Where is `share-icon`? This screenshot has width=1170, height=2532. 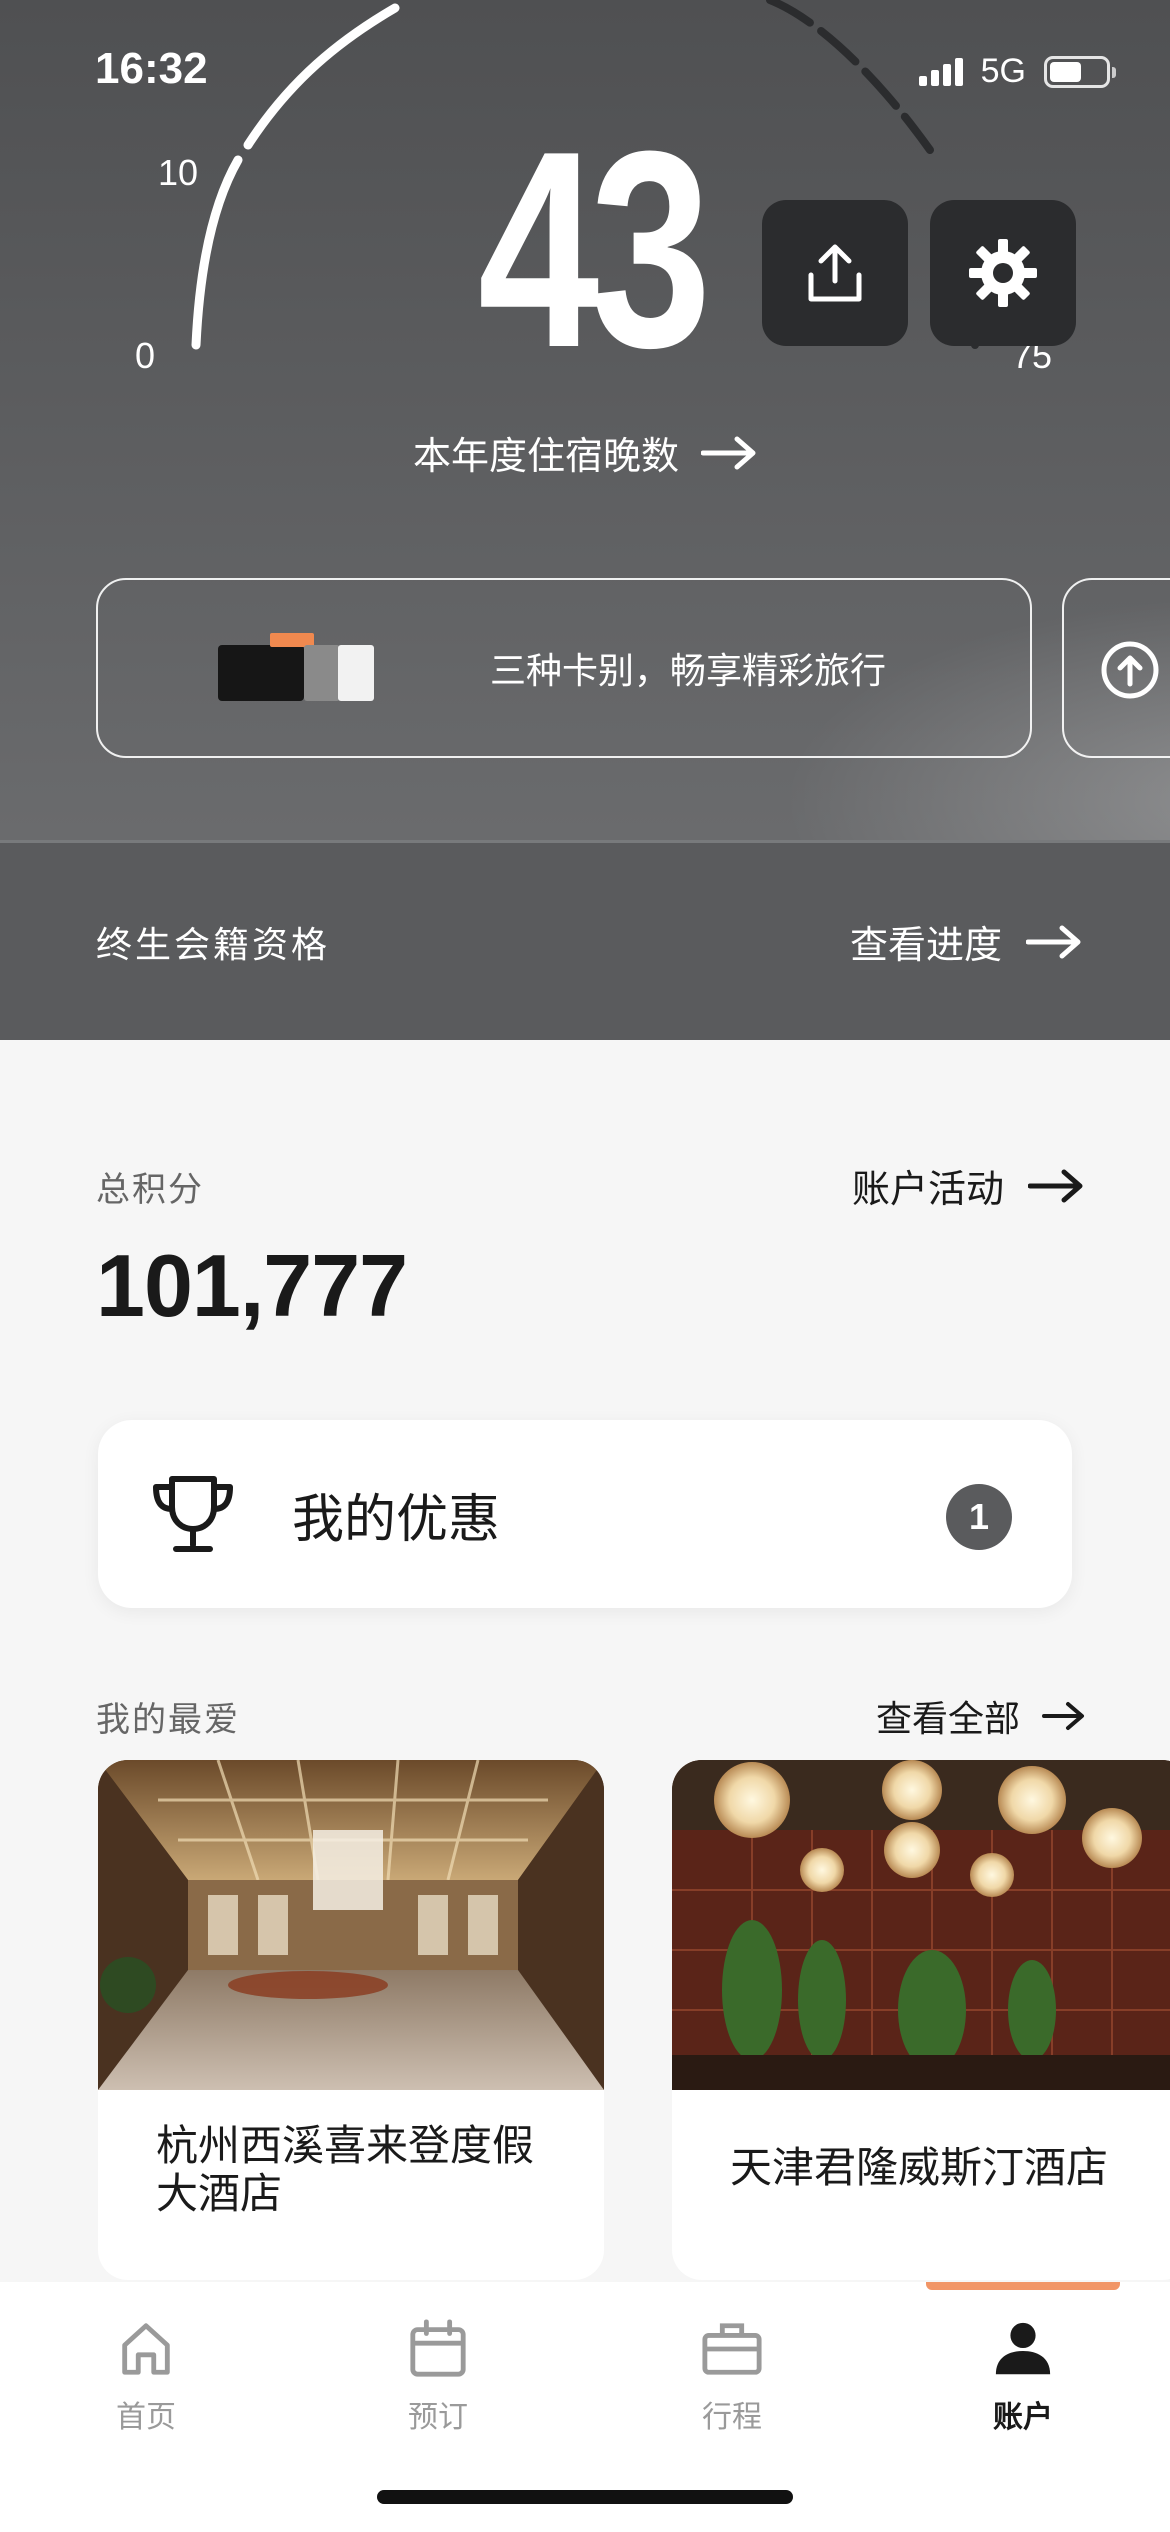 share-icon is located at coordinates (835, 273).